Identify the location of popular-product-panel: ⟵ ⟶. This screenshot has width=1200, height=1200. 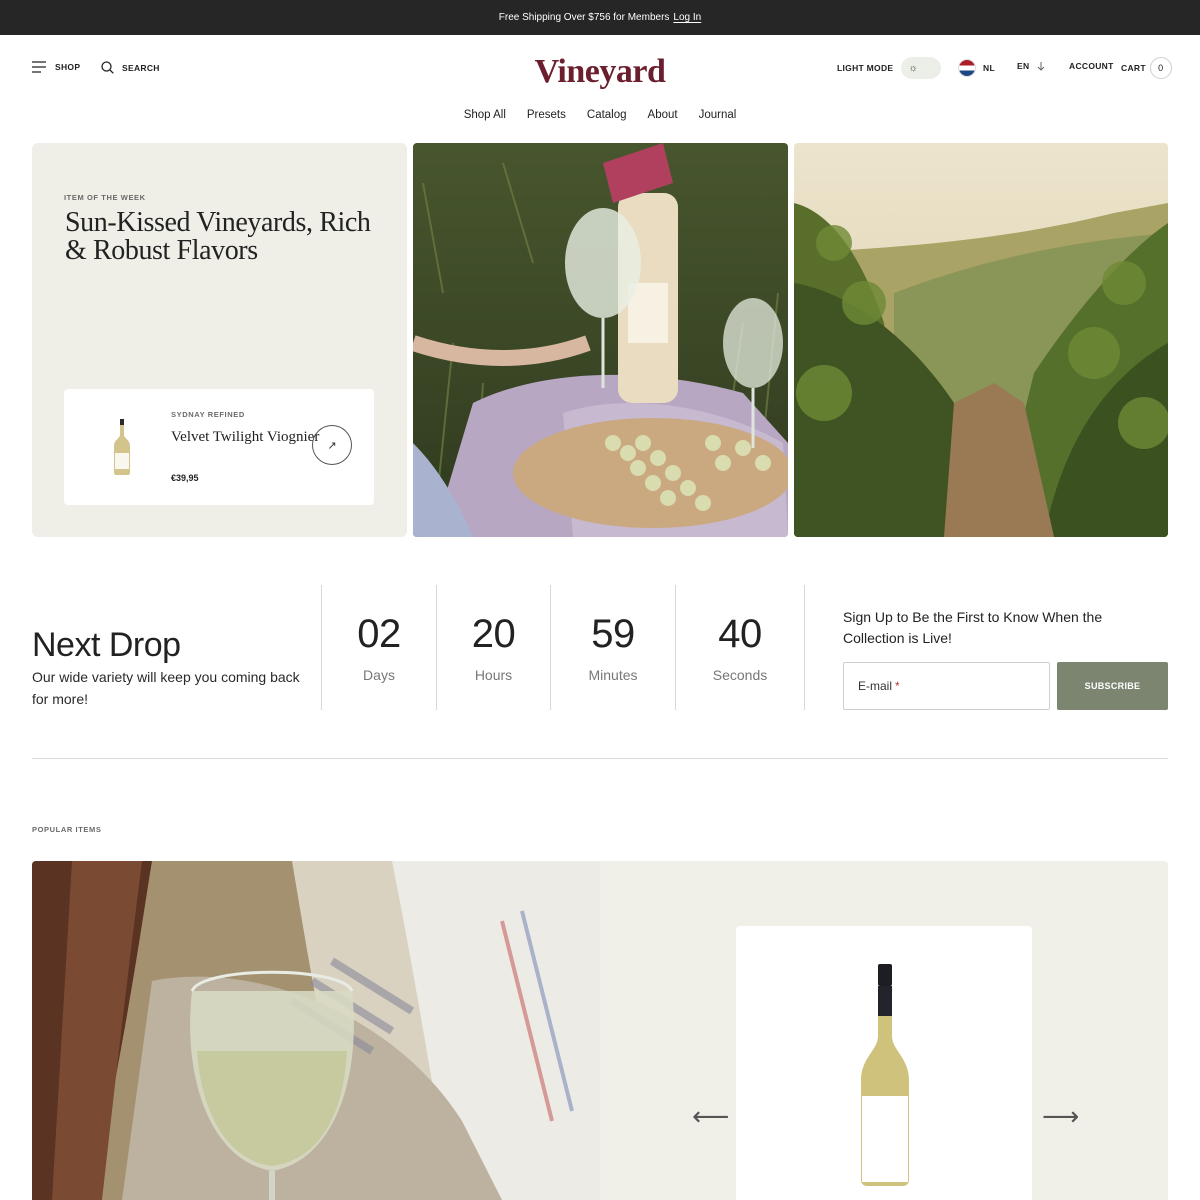
(884, 1030).